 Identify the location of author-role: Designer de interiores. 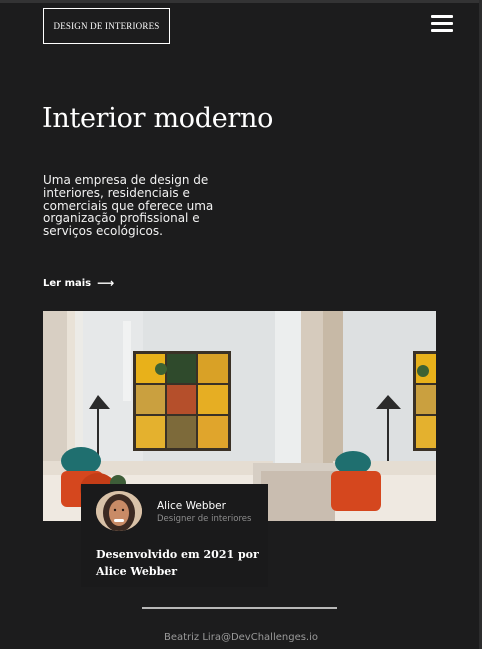
(204, 519).